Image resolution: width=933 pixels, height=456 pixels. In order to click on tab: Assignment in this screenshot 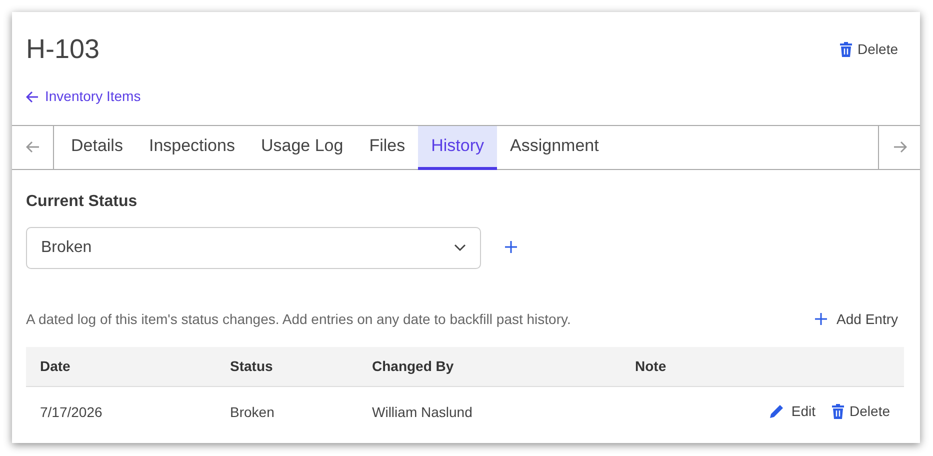, I will do `click(554, 148)`.